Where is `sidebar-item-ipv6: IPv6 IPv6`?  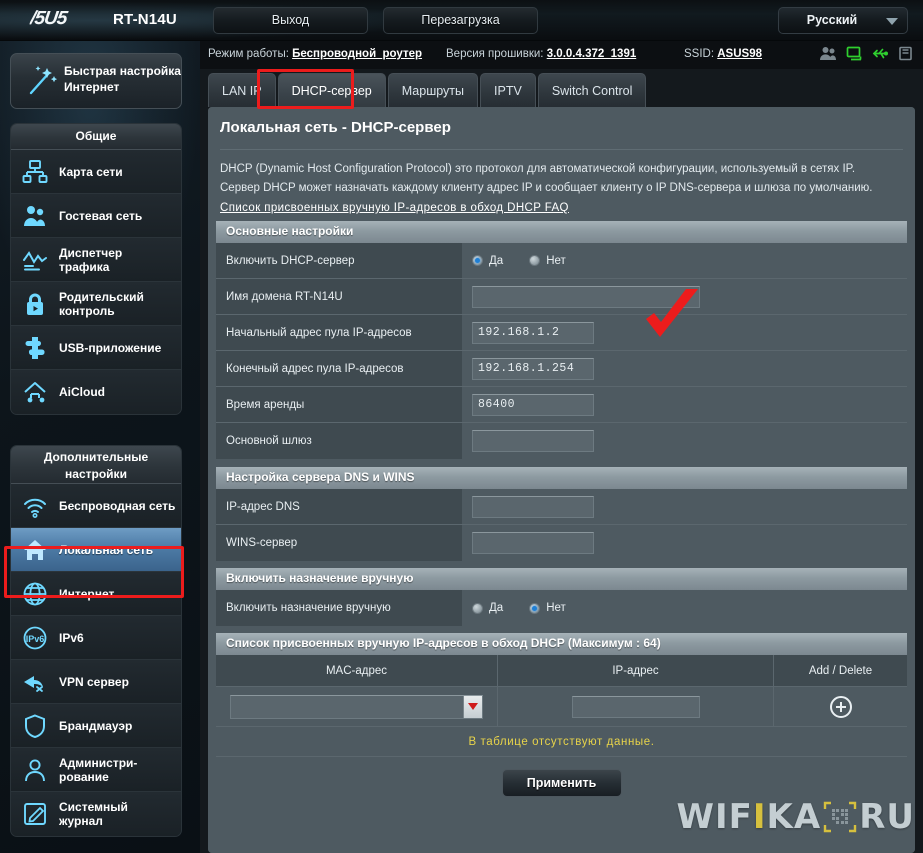
sidebar-item-ipv6: IPv6 IPv6 is located at coordinates (96, 638).